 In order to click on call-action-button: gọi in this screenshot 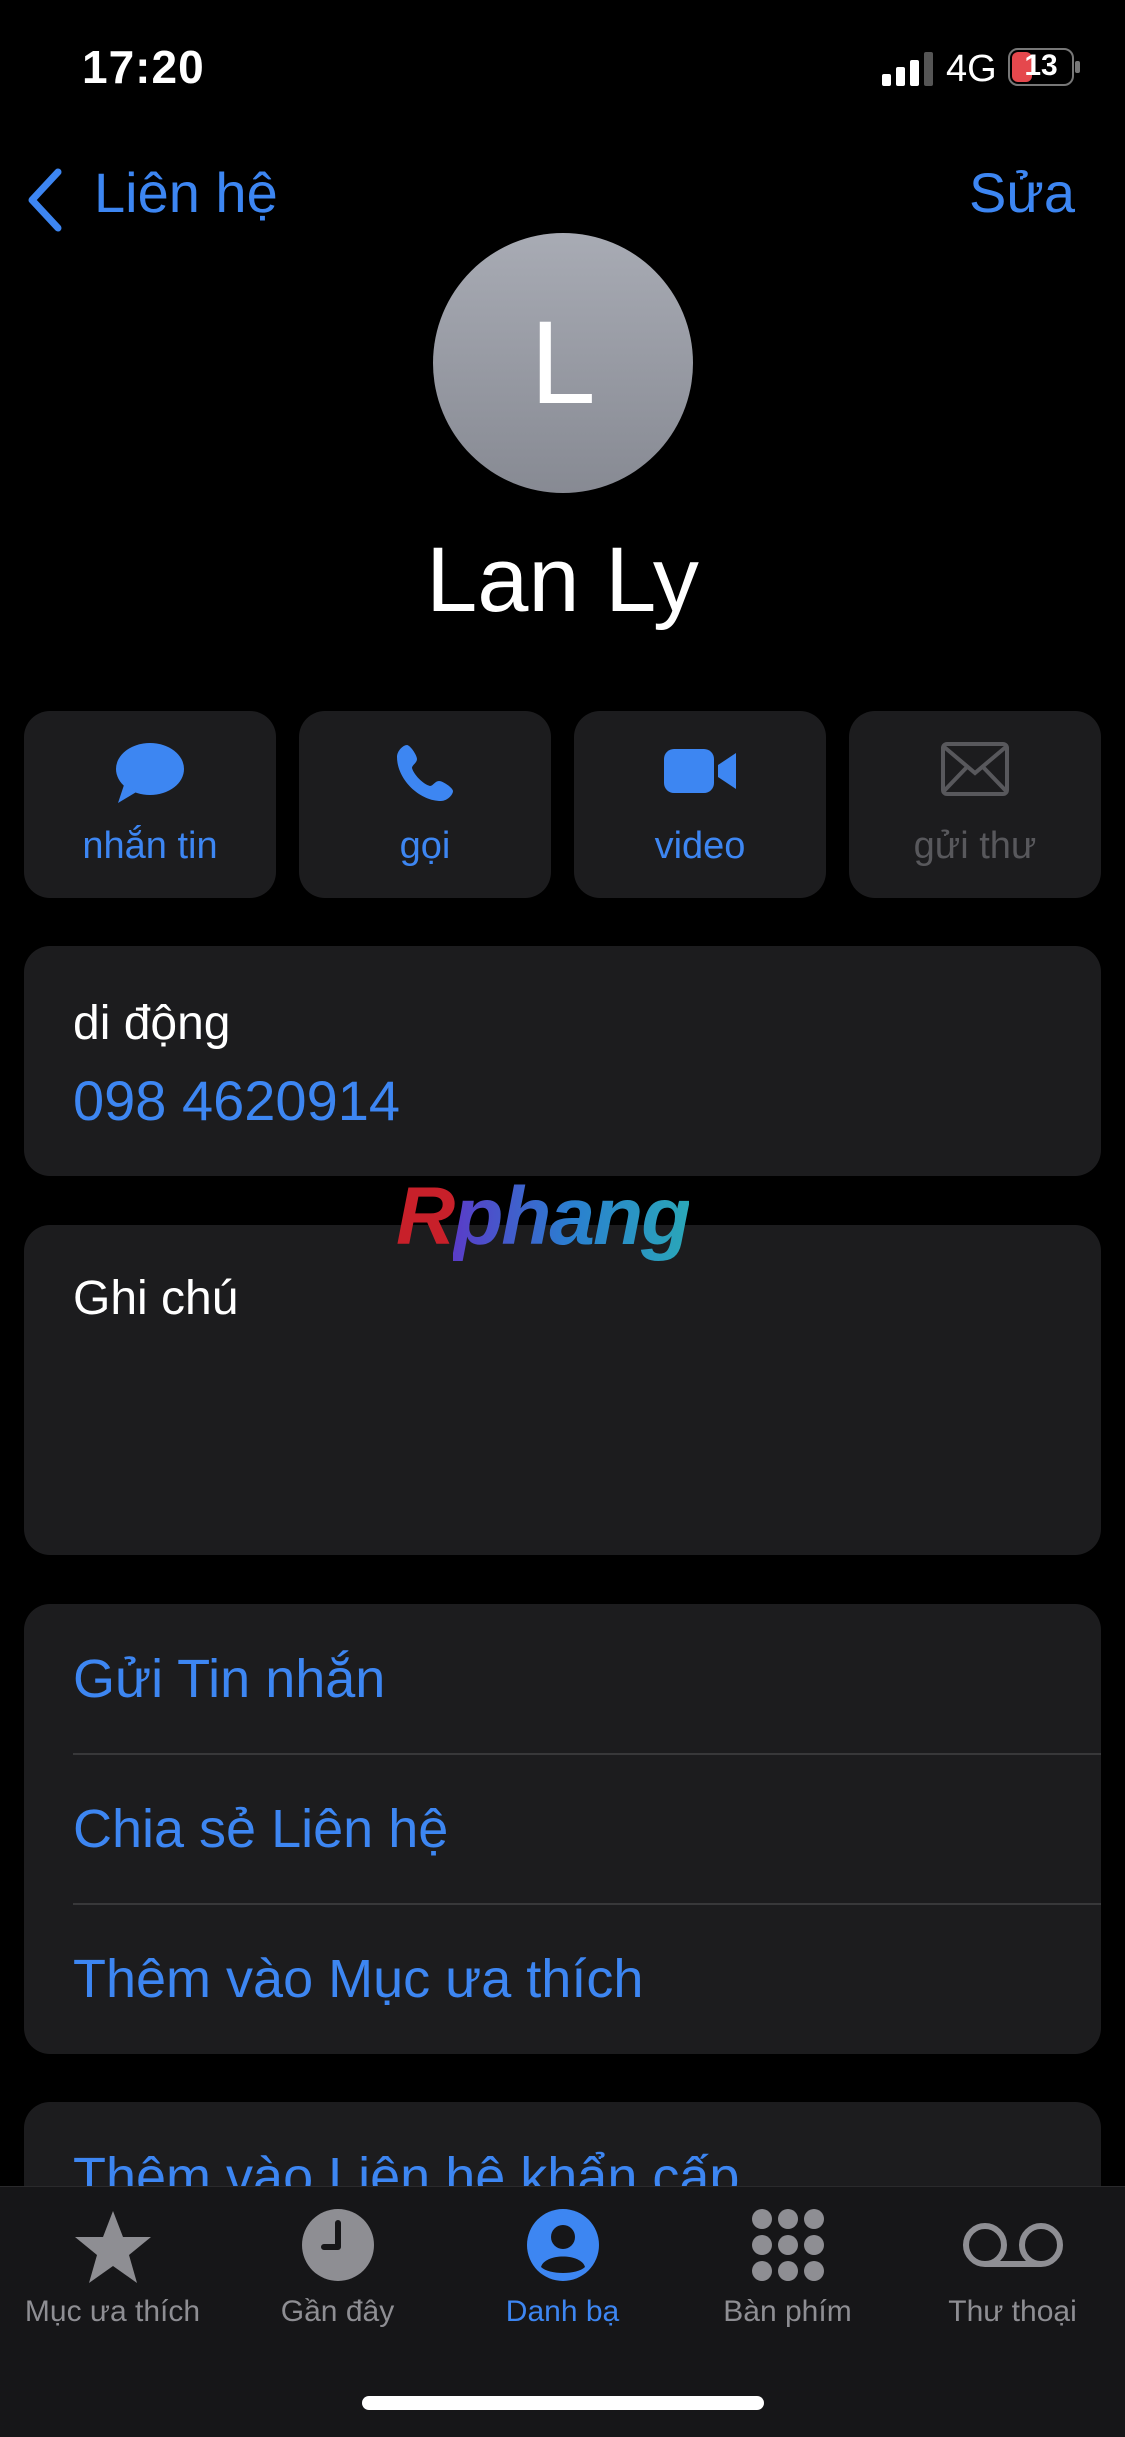, I will do `click(425, 804)`.